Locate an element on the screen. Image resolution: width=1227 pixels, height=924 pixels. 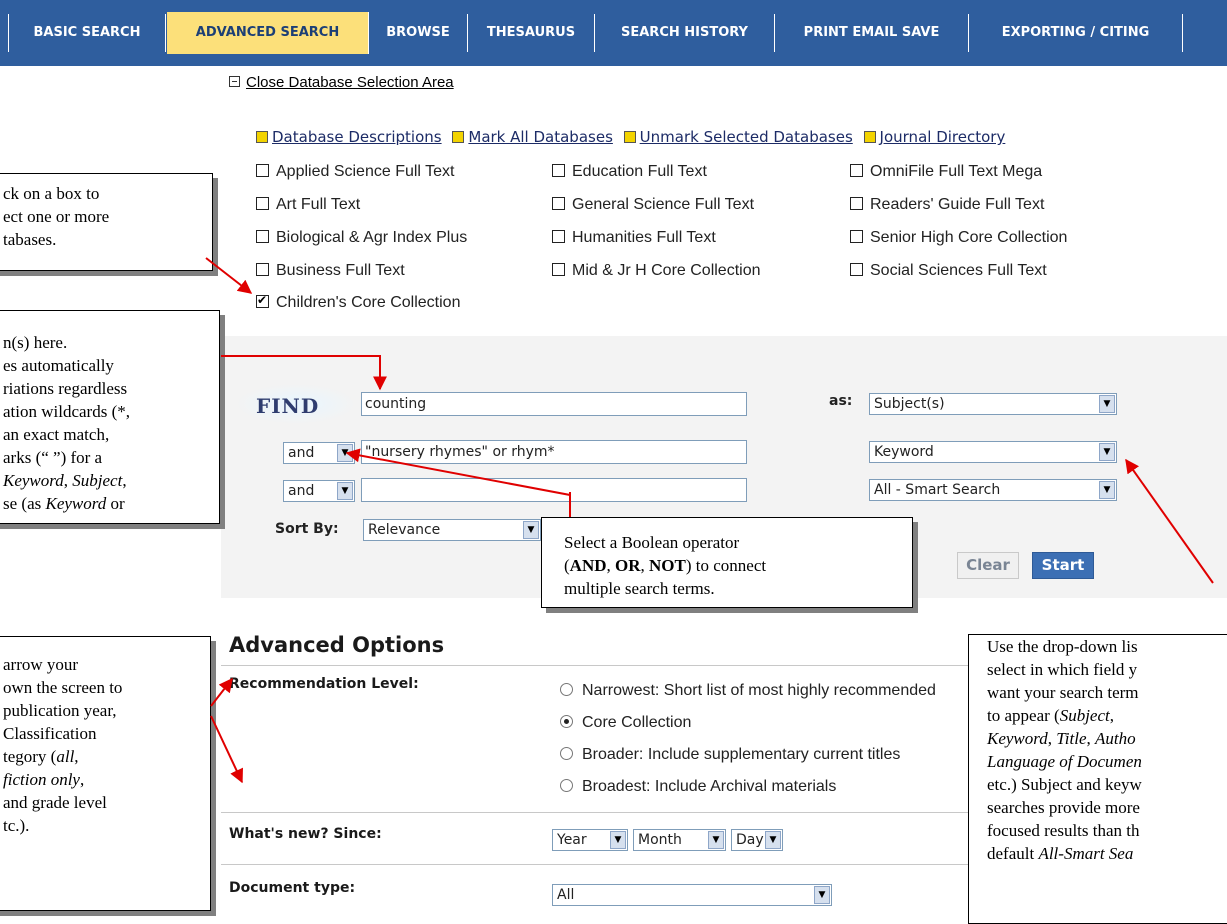
field-select-2: Keyword ▼ is located at coordinates (993, 452).